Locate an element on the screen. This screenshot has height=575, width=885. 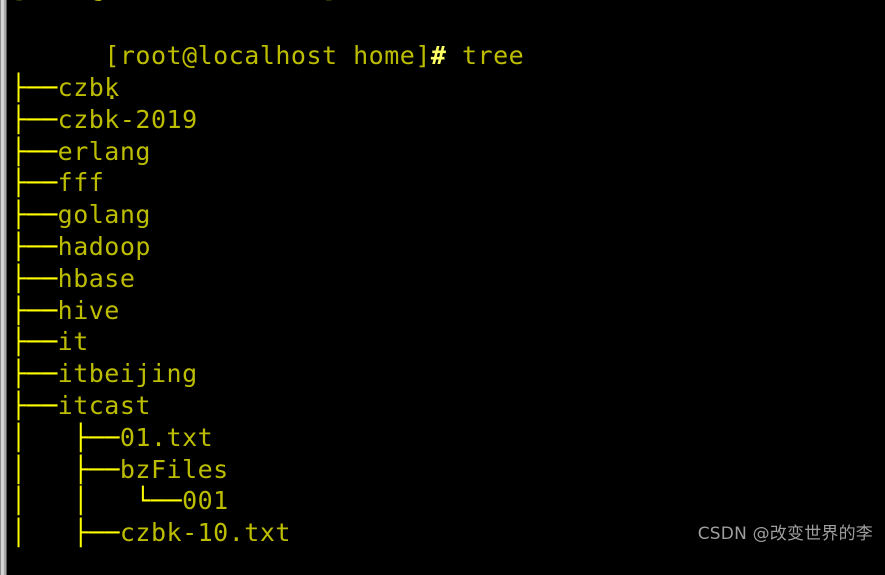
tree-row: ├──czbk is located at coordinates (65, 88).